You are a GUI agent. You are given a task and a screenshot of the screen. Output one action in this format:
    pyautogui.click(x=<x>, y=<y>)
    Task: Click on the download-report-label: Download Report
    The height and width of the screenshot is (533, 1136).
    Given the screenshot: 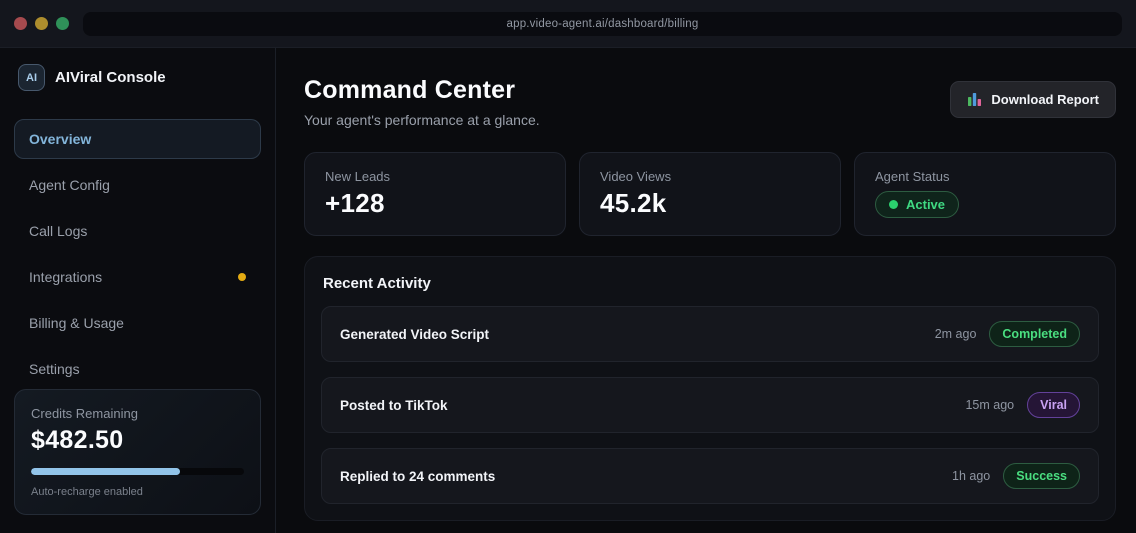 What is the action you would take?
    pyautogui.click(x=1045, y=99)
    